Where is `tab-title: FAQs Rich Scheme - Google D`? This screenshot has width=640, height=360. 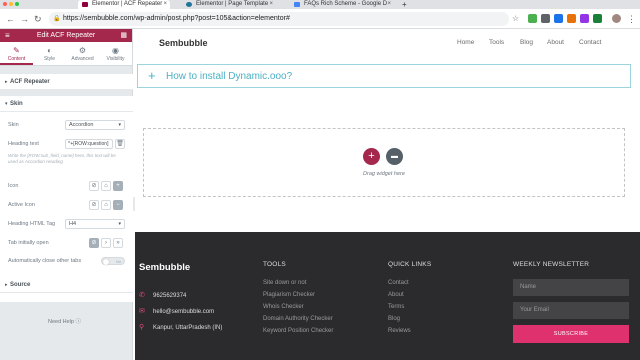 tab-title: FAQs Rich Scheme - Google D is located at coordinates (346, 4).